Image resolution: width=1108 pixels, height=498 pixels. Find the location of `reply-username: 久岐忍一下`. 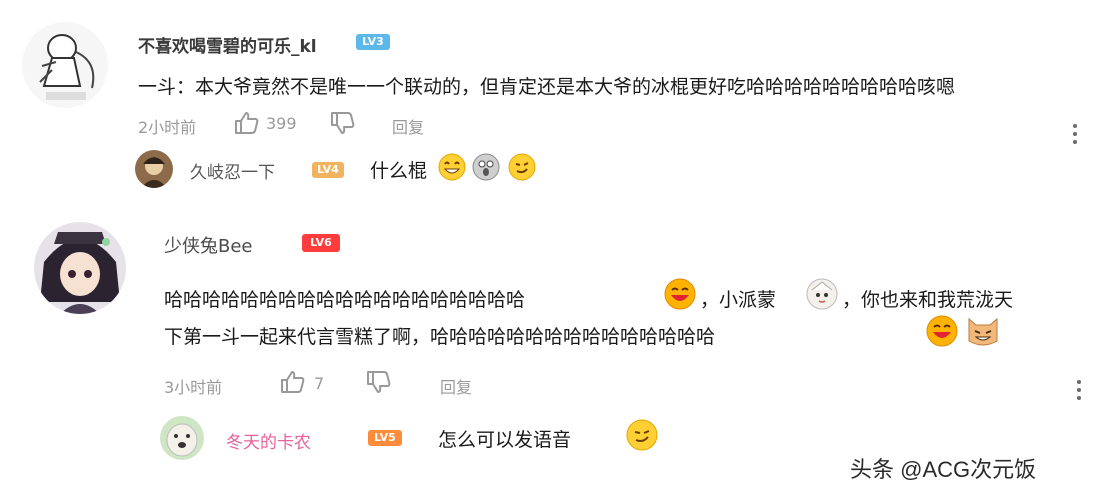

reply-username: 久岐忍一下 is located at coordinates (232, 170).